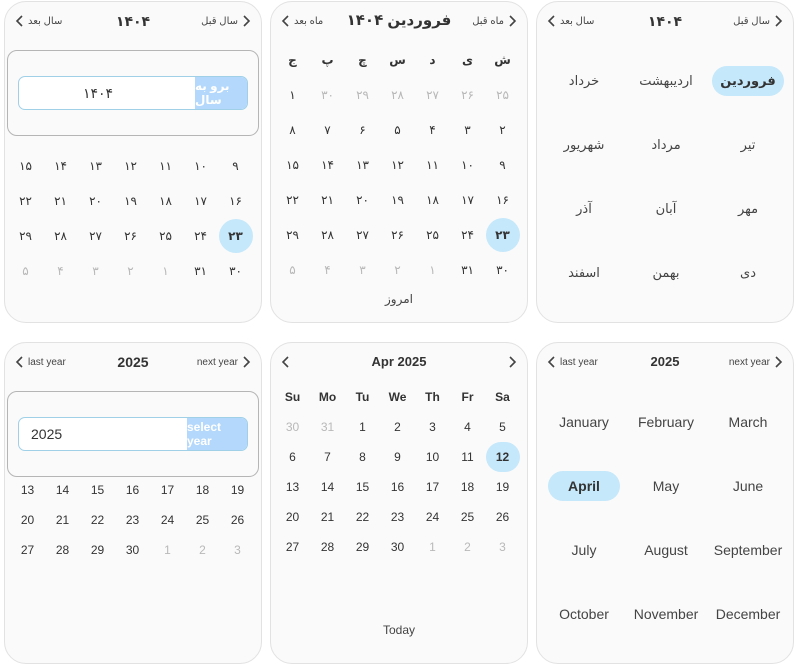 Image resolution: width=798 pixels, height=667 pixels. Describe the element at coordinates (95, 200) in the screenshot. I see `day-cell: ۲۰` at that location.